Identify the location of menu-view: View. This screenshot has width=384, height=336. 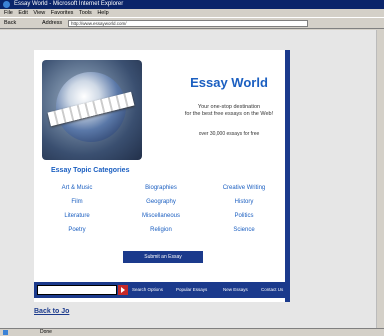
(39, 13).